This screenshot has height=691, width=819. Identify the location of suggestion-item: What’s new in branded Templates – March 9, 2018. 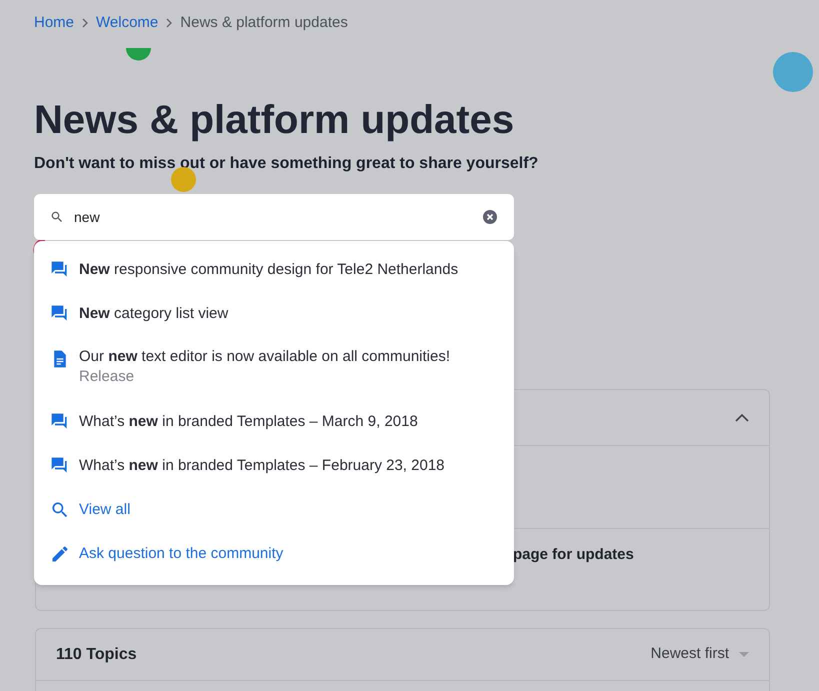
(274, 422).